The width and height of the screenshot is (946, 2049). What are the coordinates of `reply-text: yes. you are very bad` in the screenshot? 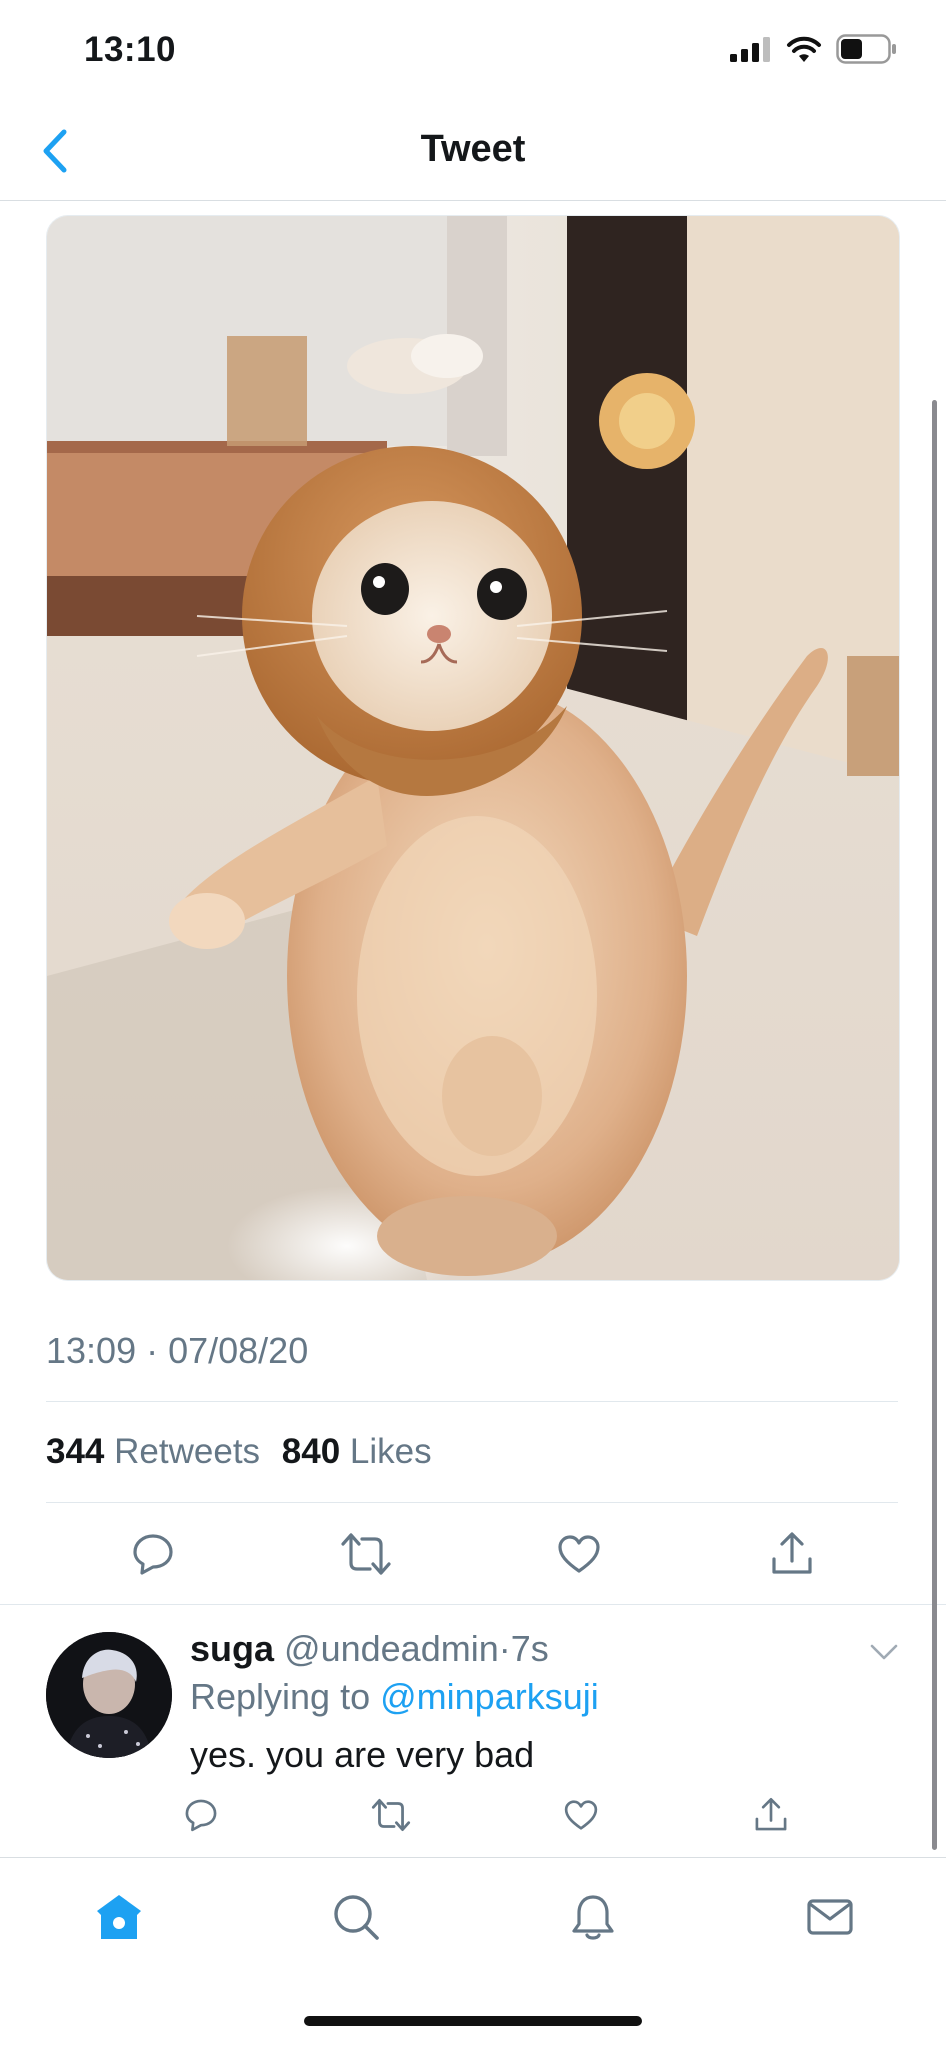 It's located at (362, 1754).